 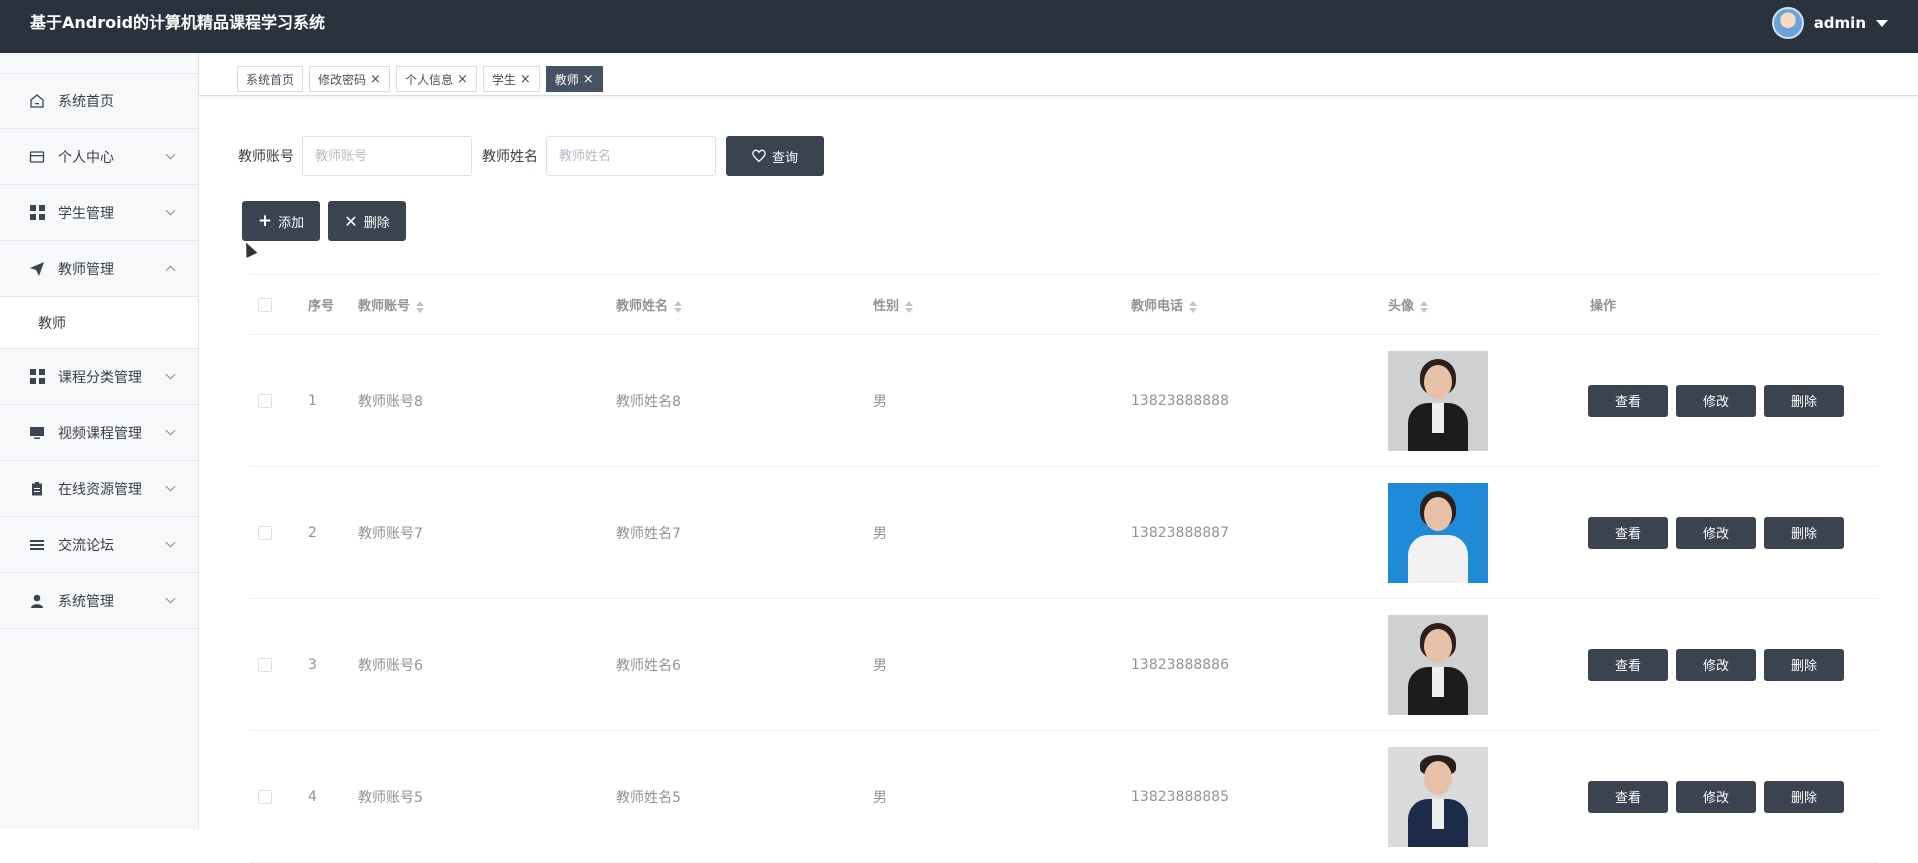 What do you see at coordinates (99, 433) in the screenshot?
I see `sidebar-item-video-courses: 视频课程管理` at bounding box center [99, 433].